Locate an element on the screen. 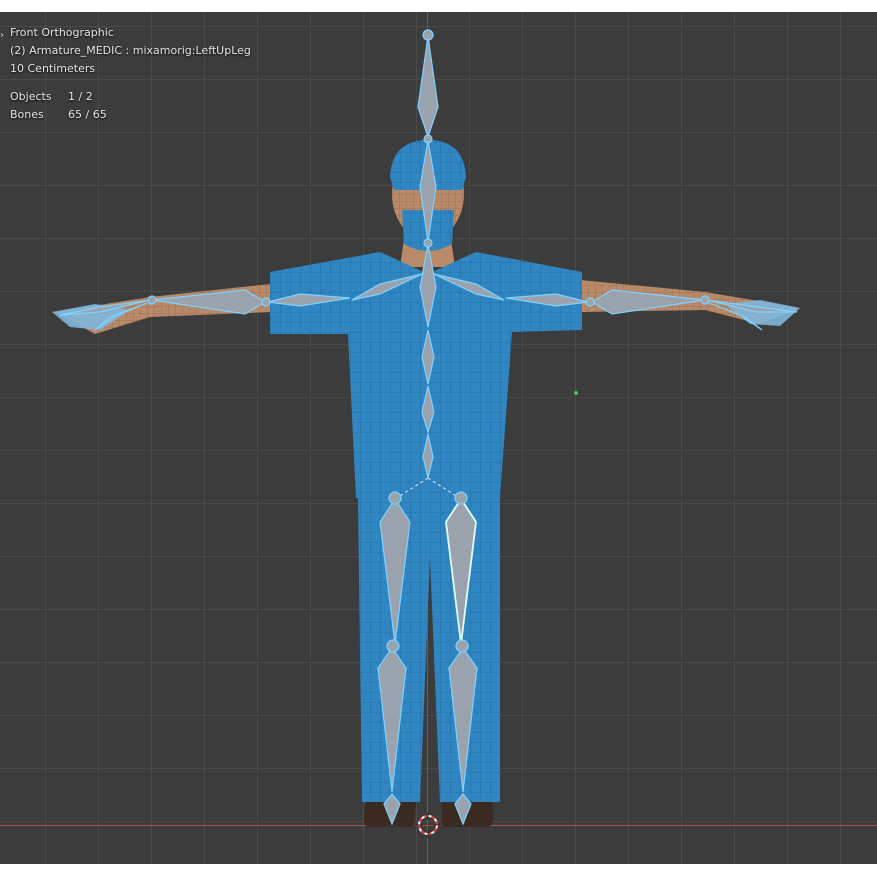 The image size is (877, 877). grid-scale-text: 10 Centimeters is located at coordinates (53, 68).